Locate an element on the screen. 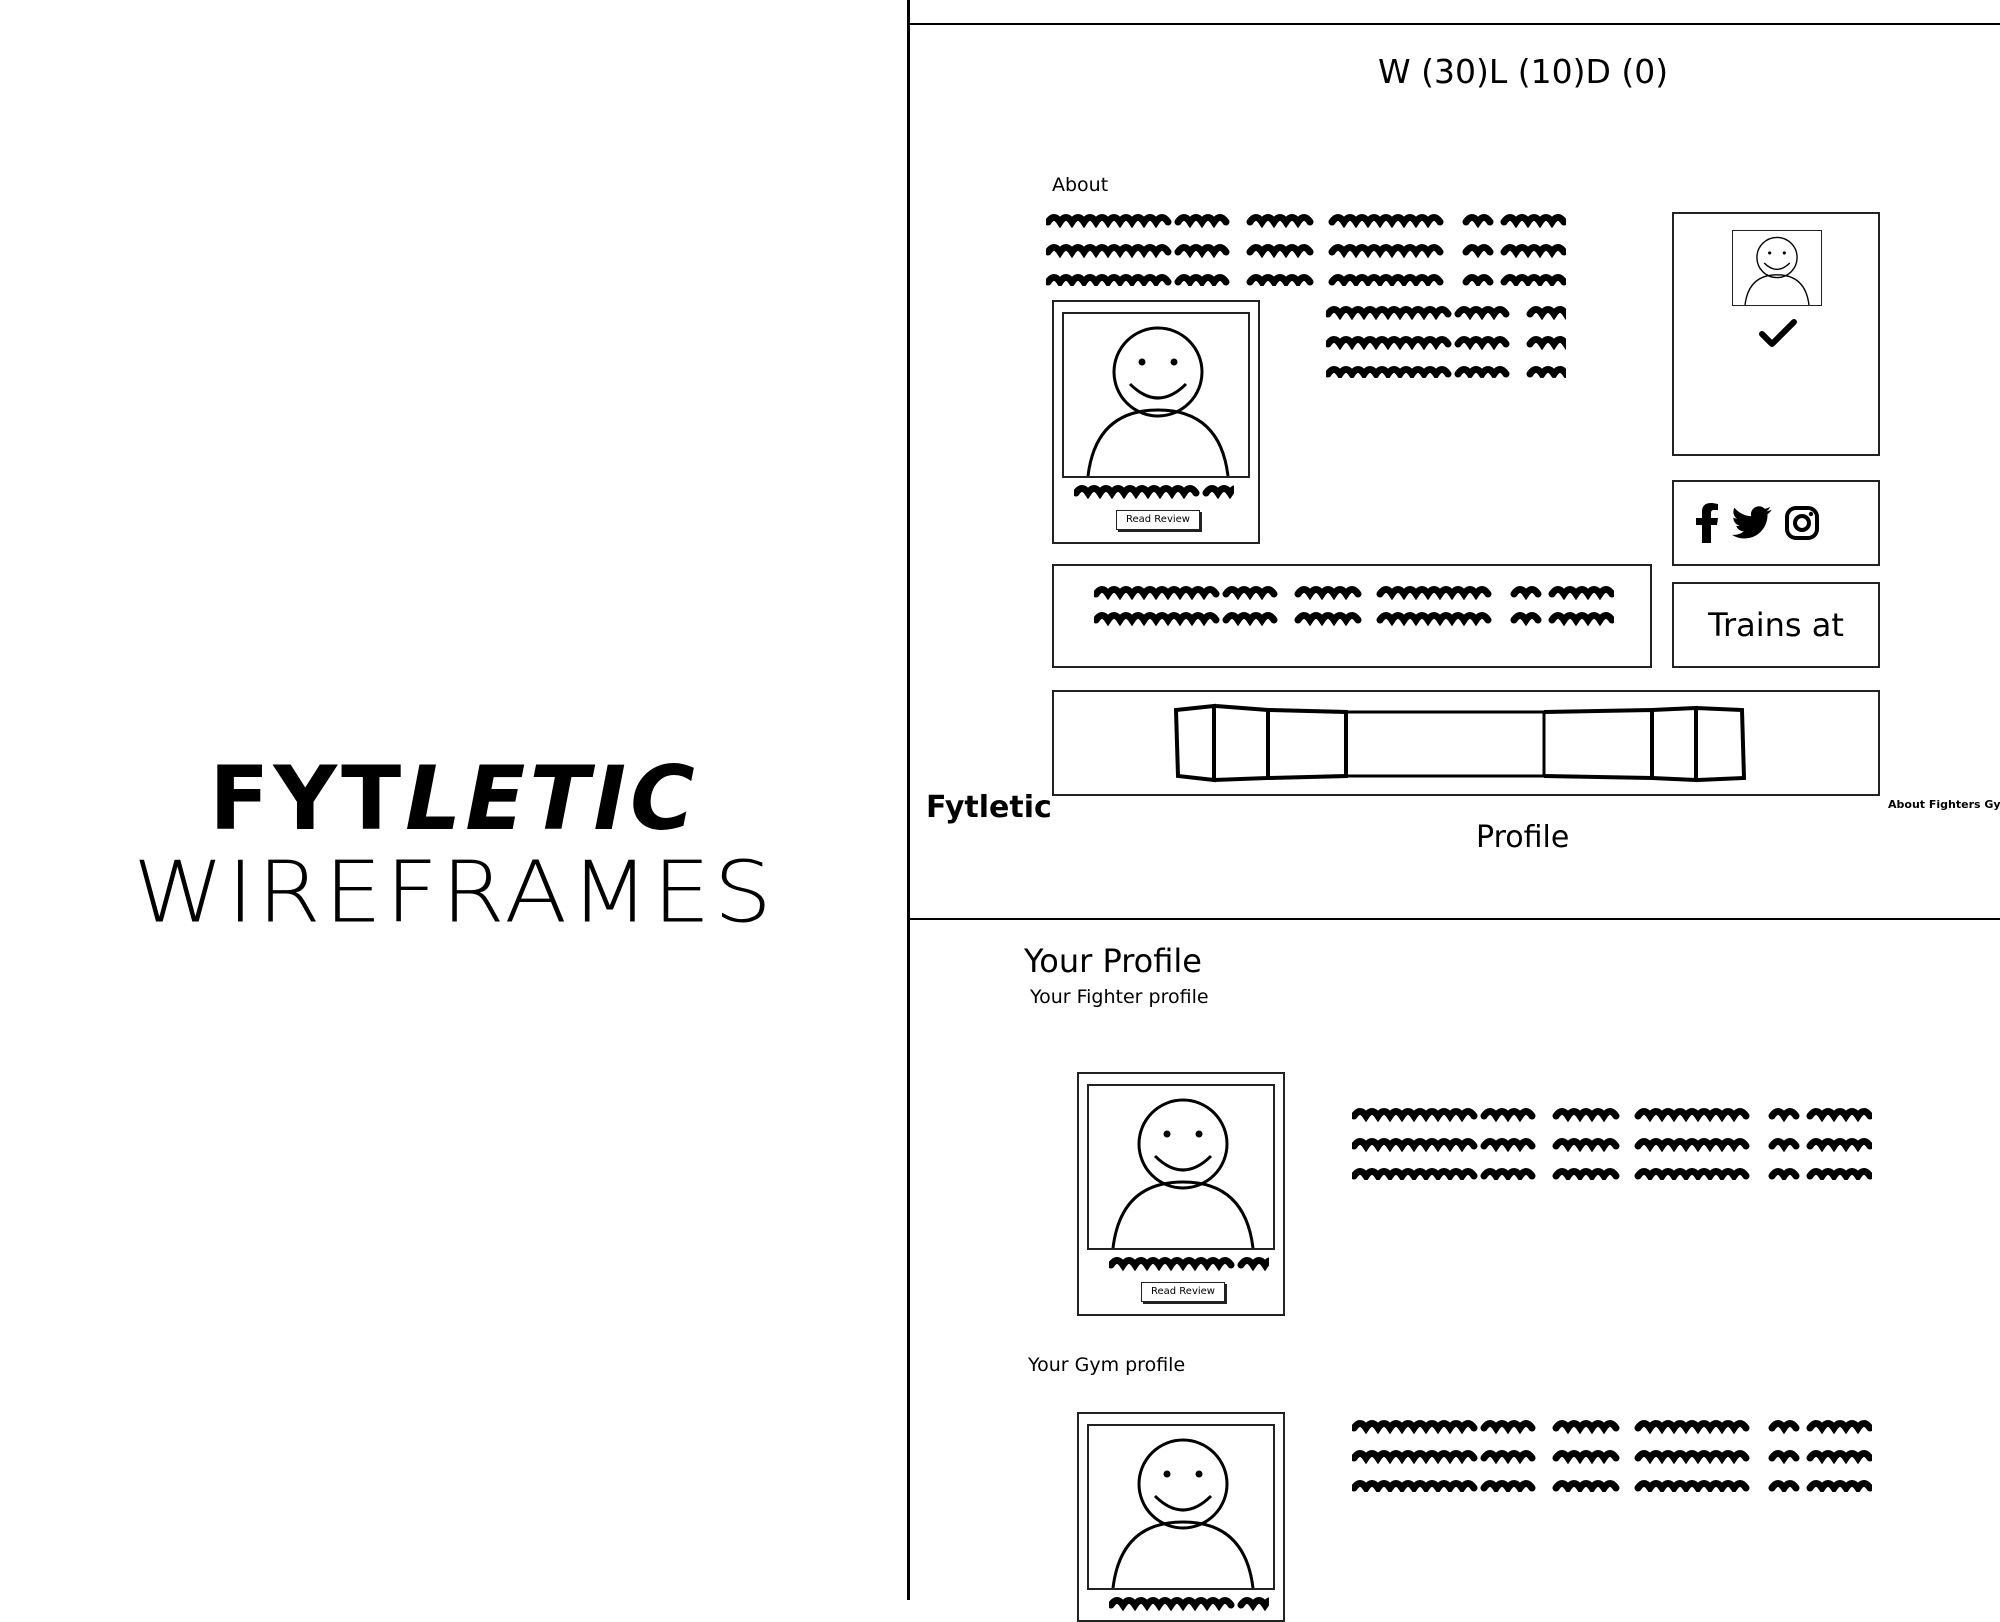  site-logo: Fytletic is located at coordinates (989, 807).